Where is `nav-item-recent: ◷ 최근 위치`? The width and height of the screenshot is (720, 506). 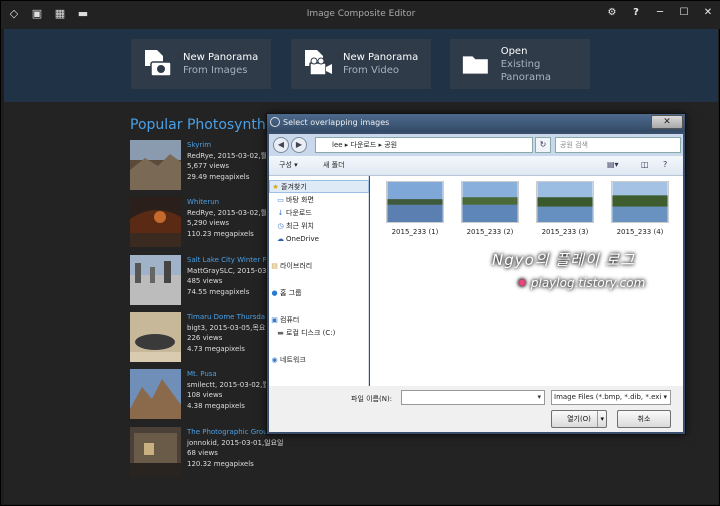
nav-item-recent: ◷ 최근 위치 is located at coordinates (319, 226).